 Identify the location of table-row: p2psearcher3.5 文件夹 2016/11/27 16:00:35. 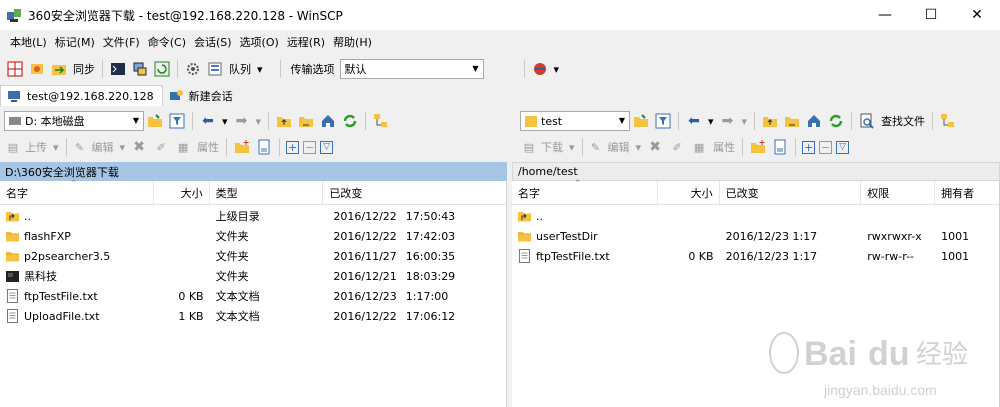
(253, 256).